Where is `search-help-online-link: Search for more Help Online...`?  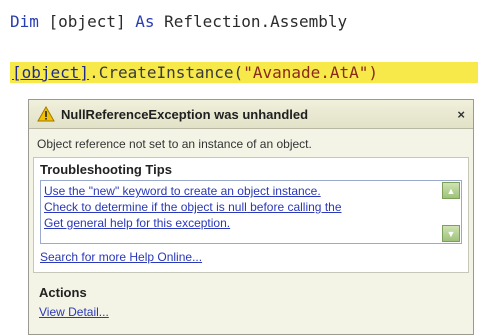 search-help-online-link: Search for more Help Online... is located at coordinates (121, 257).